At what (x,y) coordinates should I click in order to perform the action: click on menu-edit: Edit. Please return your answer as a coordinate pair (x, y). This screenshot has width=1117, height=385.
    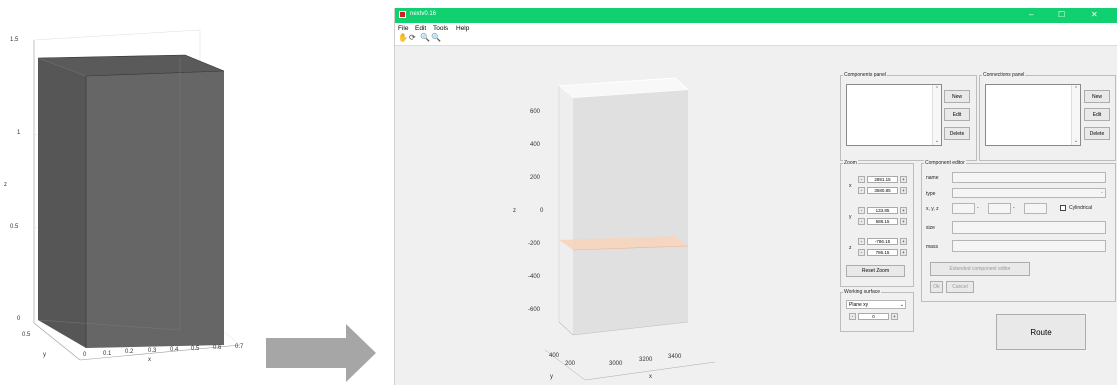
    Looking at the image, I should click on (420, 28).